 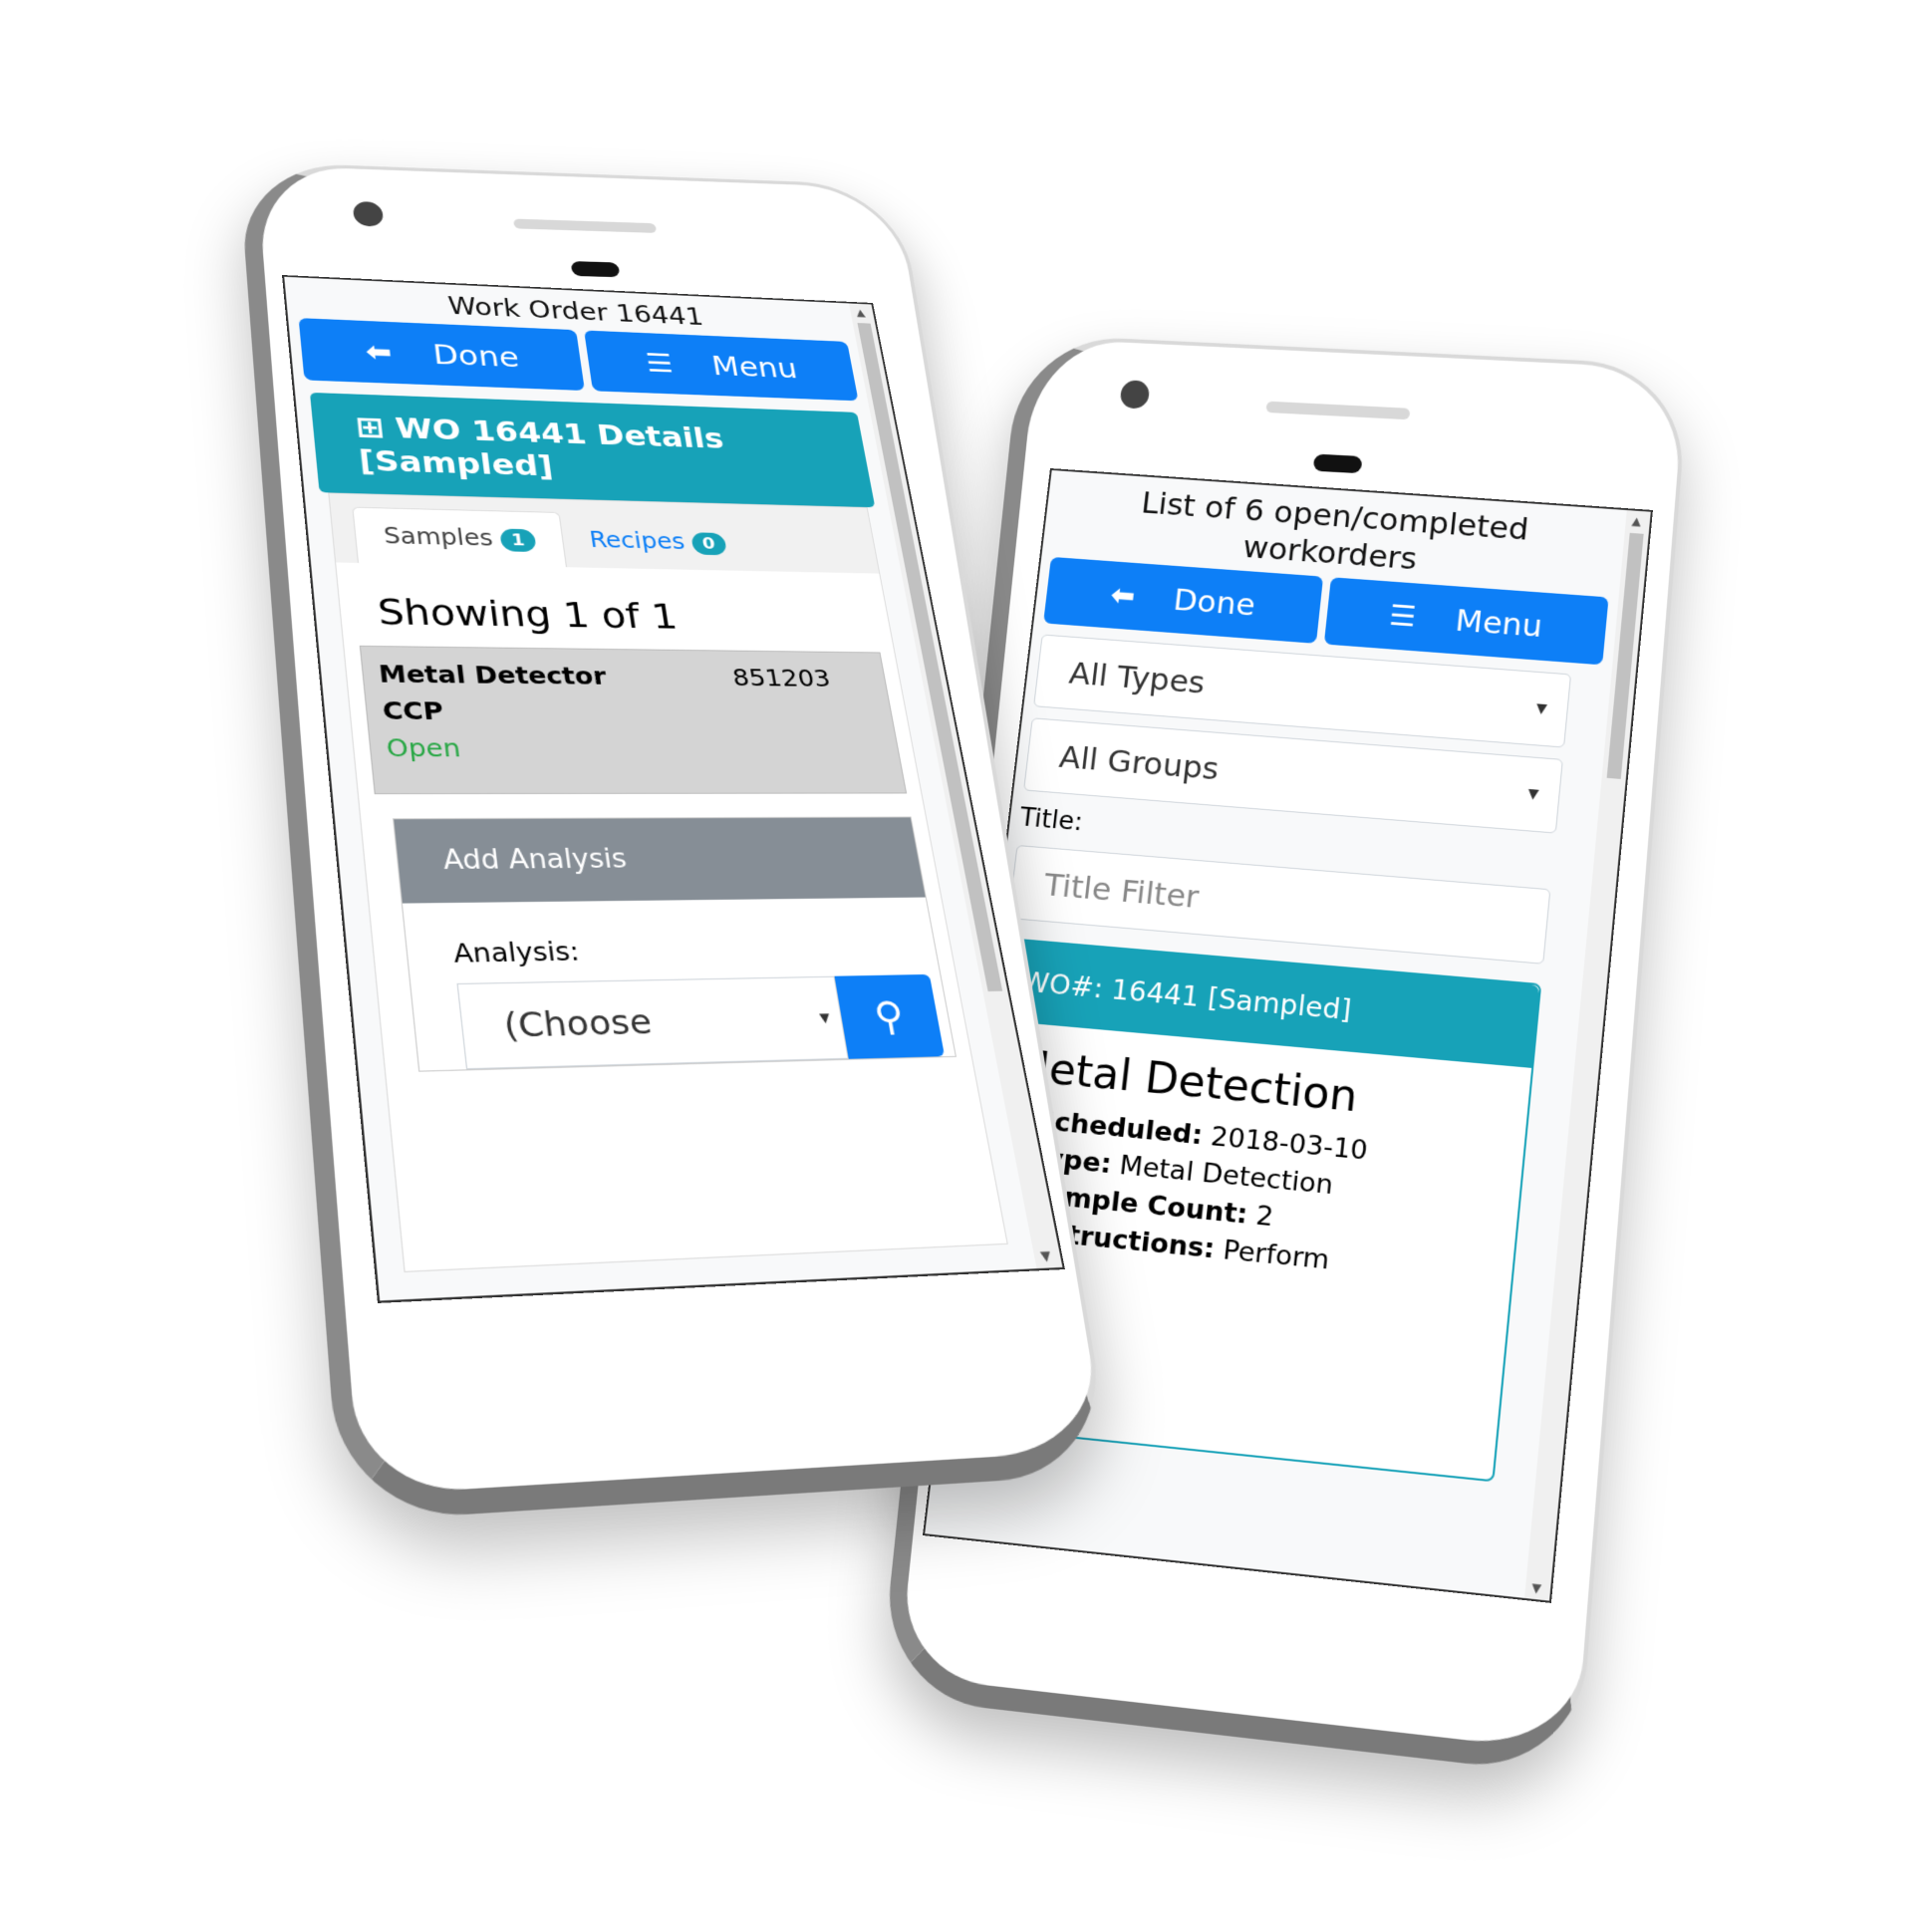 What do you see at coordinates (652, 1022) in the screenshot?
I see `analysis-select: (Choose ▼` at bounding box center [652, 1022].